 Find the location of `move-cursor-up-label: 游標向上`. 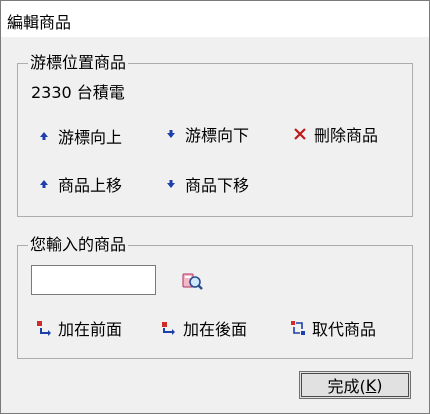

move-cursor-up-label: 游標向上 is located at coordinates (90, 137).